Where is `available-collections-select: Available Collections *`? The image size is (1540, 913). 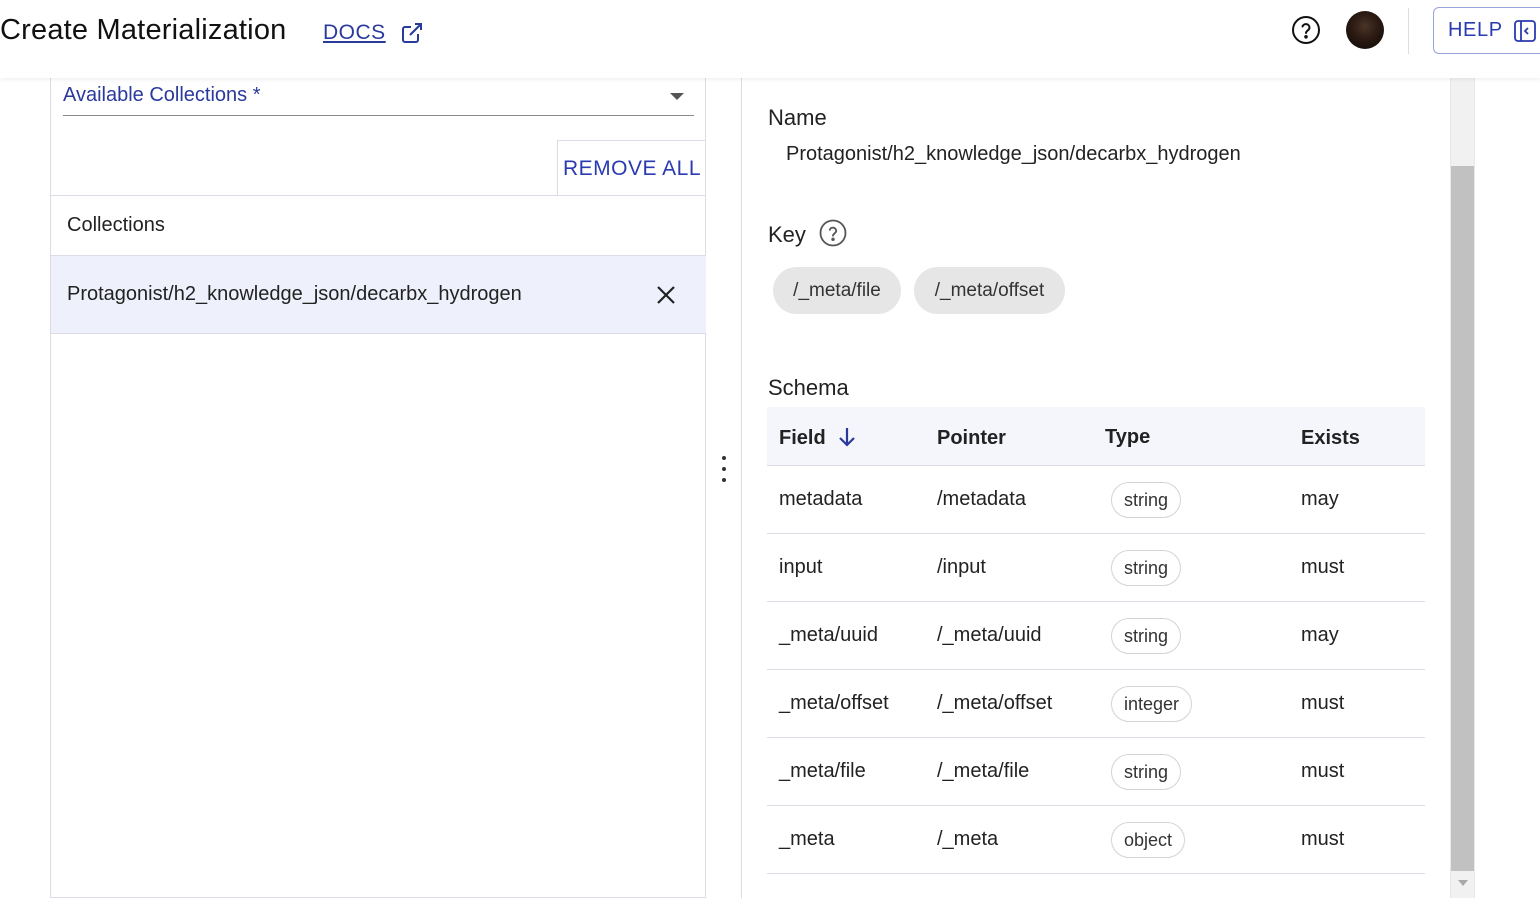 available-collections-select: Available Collections * is located at coordinates (378, 97).